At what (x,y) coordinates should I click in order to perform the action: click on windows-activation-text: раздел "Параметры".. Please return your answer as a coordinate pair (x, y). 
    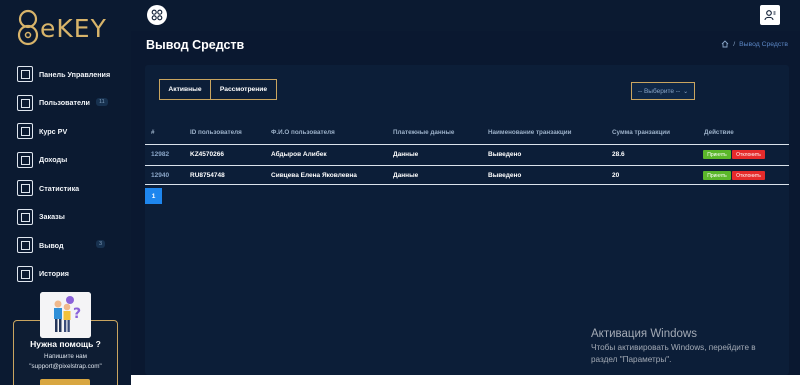
    Looking at the image, I should click on (631, 359).